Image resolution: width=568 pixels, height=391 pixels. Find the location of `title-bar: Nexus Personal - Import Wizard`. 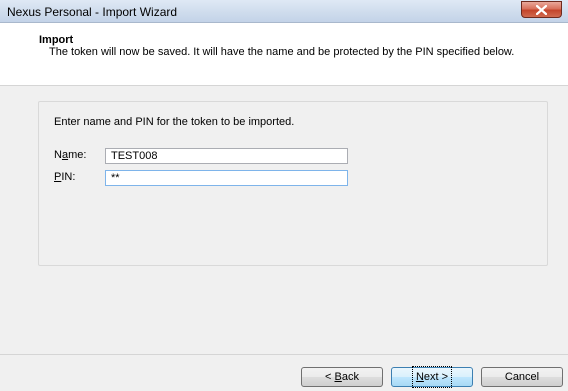

title-bar: Nexus Personal - Import Wizard is located at coordinates (284, 11).